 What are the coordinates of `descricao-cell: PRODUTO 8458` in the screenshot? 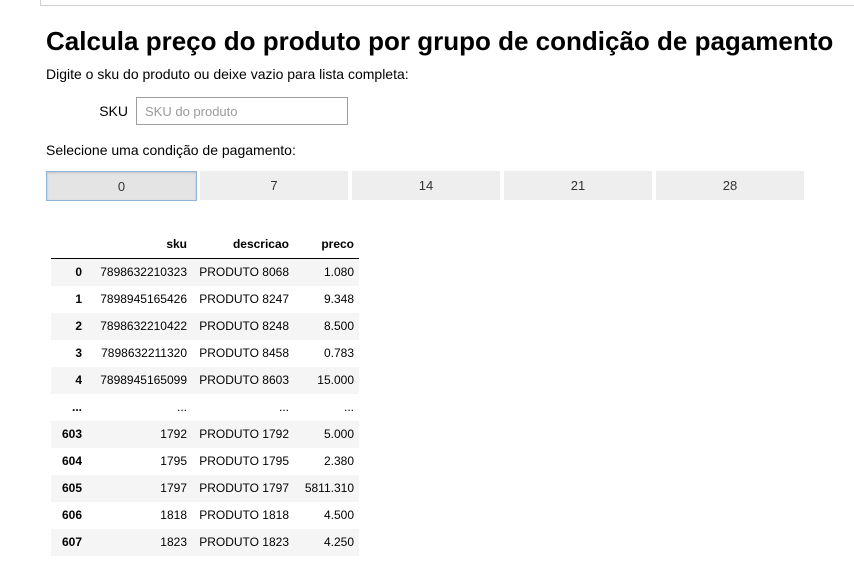 It's located at (244, 353).